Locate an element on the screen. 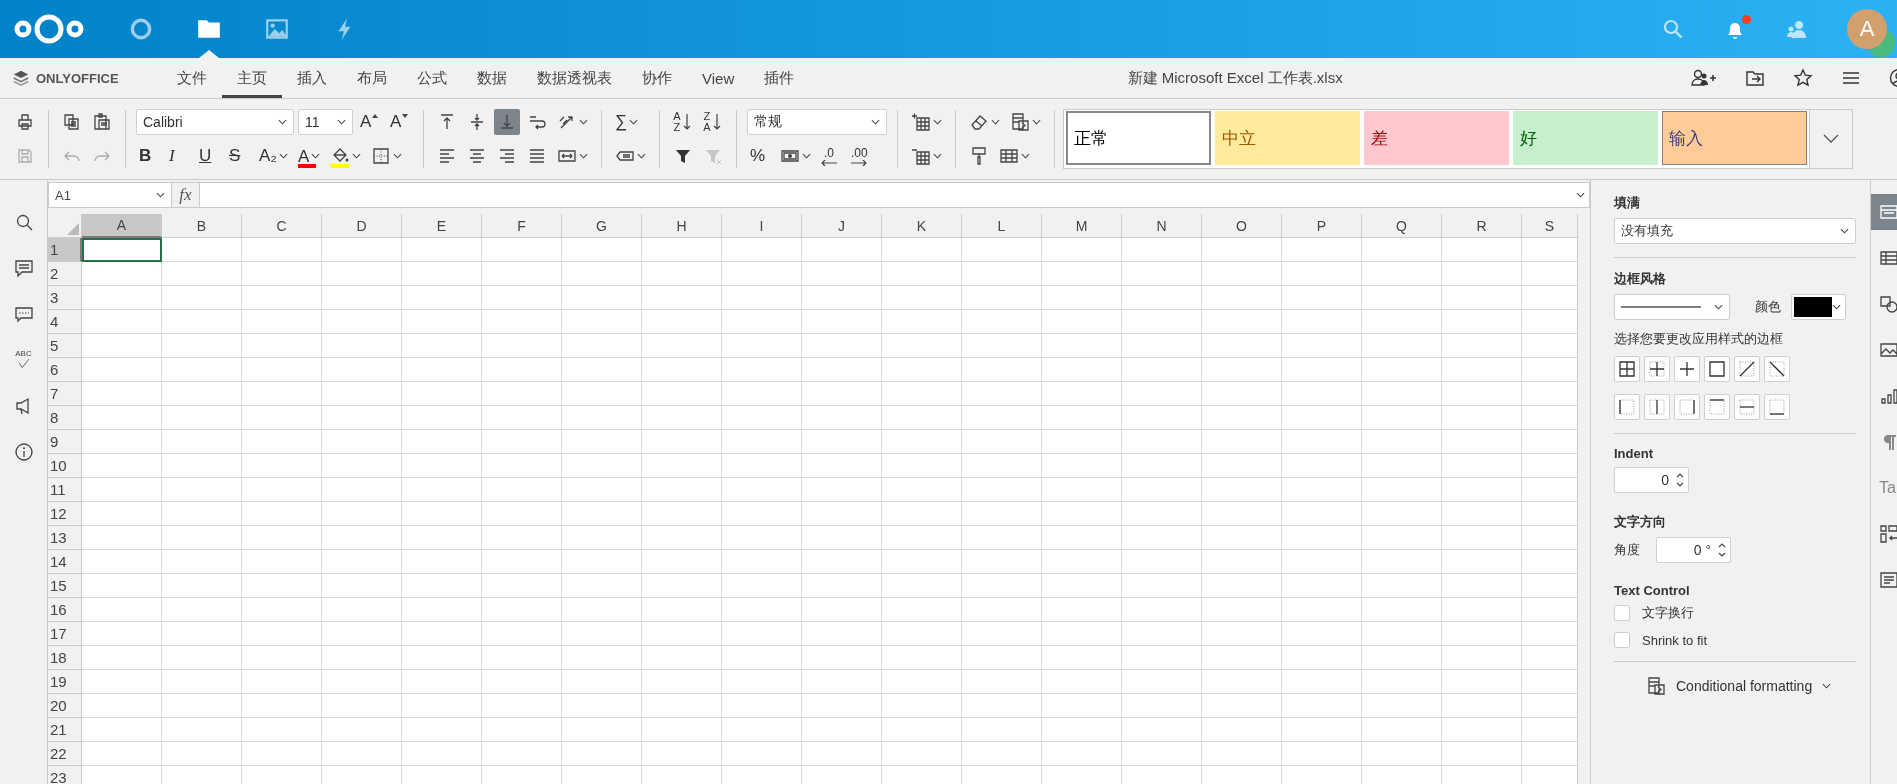  decrease-decimal-button: .0 is located at coordinates (831, 156).